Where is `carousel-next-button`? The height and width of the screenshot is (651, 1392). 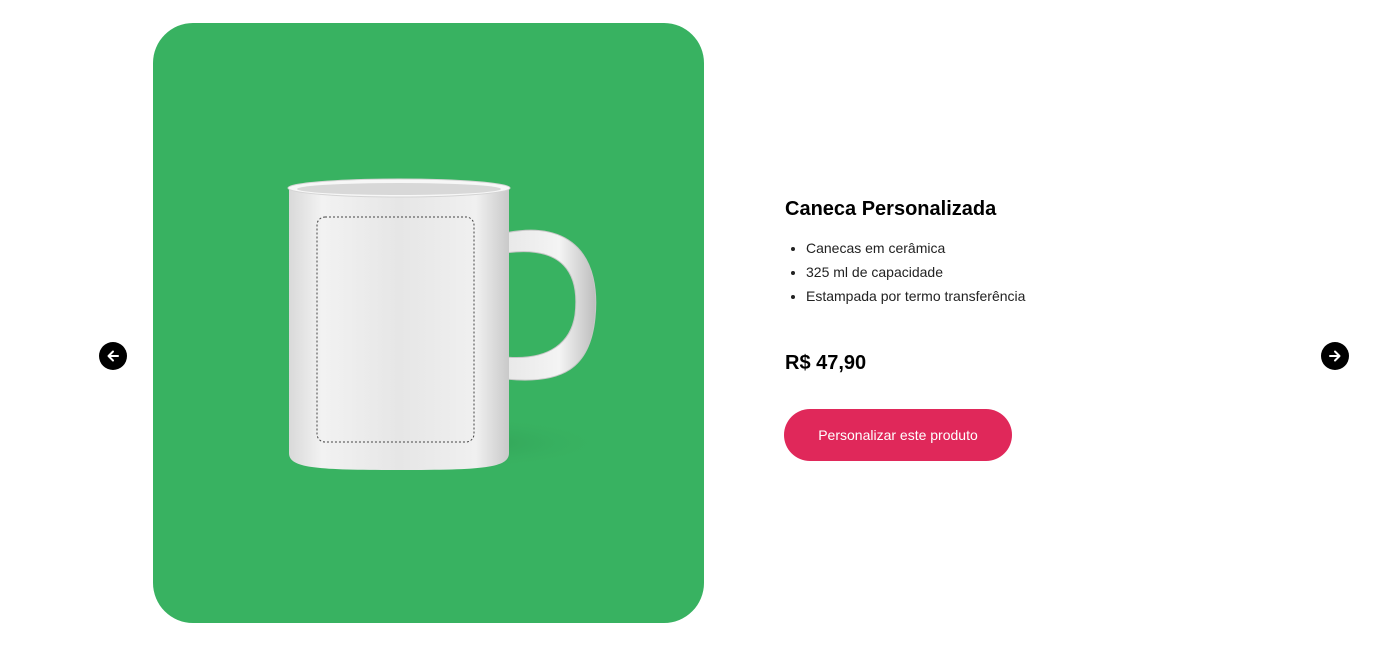 carousel-next-button is located at coordinates (1335, 356).